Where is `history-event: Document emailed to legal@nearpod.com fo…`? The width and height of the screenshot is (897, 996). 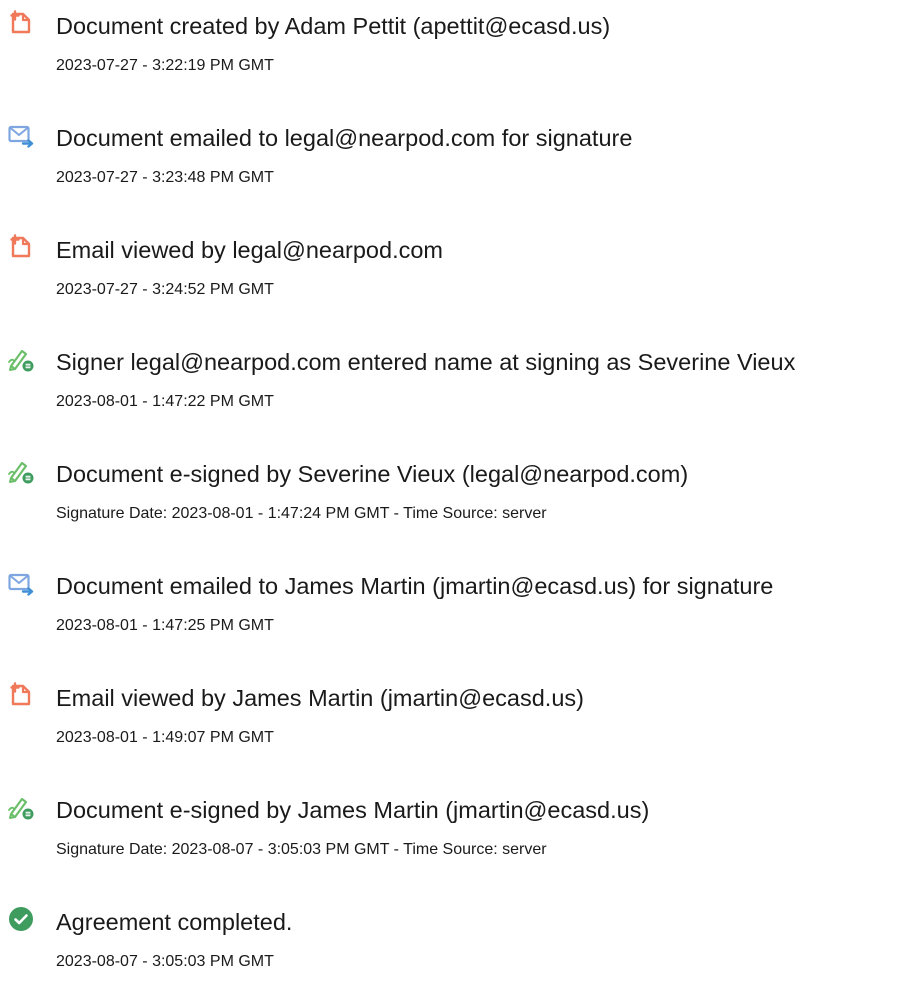 history-event: Document emailed to legal@nearpod.com fo… is located at coordinates (448, 162).